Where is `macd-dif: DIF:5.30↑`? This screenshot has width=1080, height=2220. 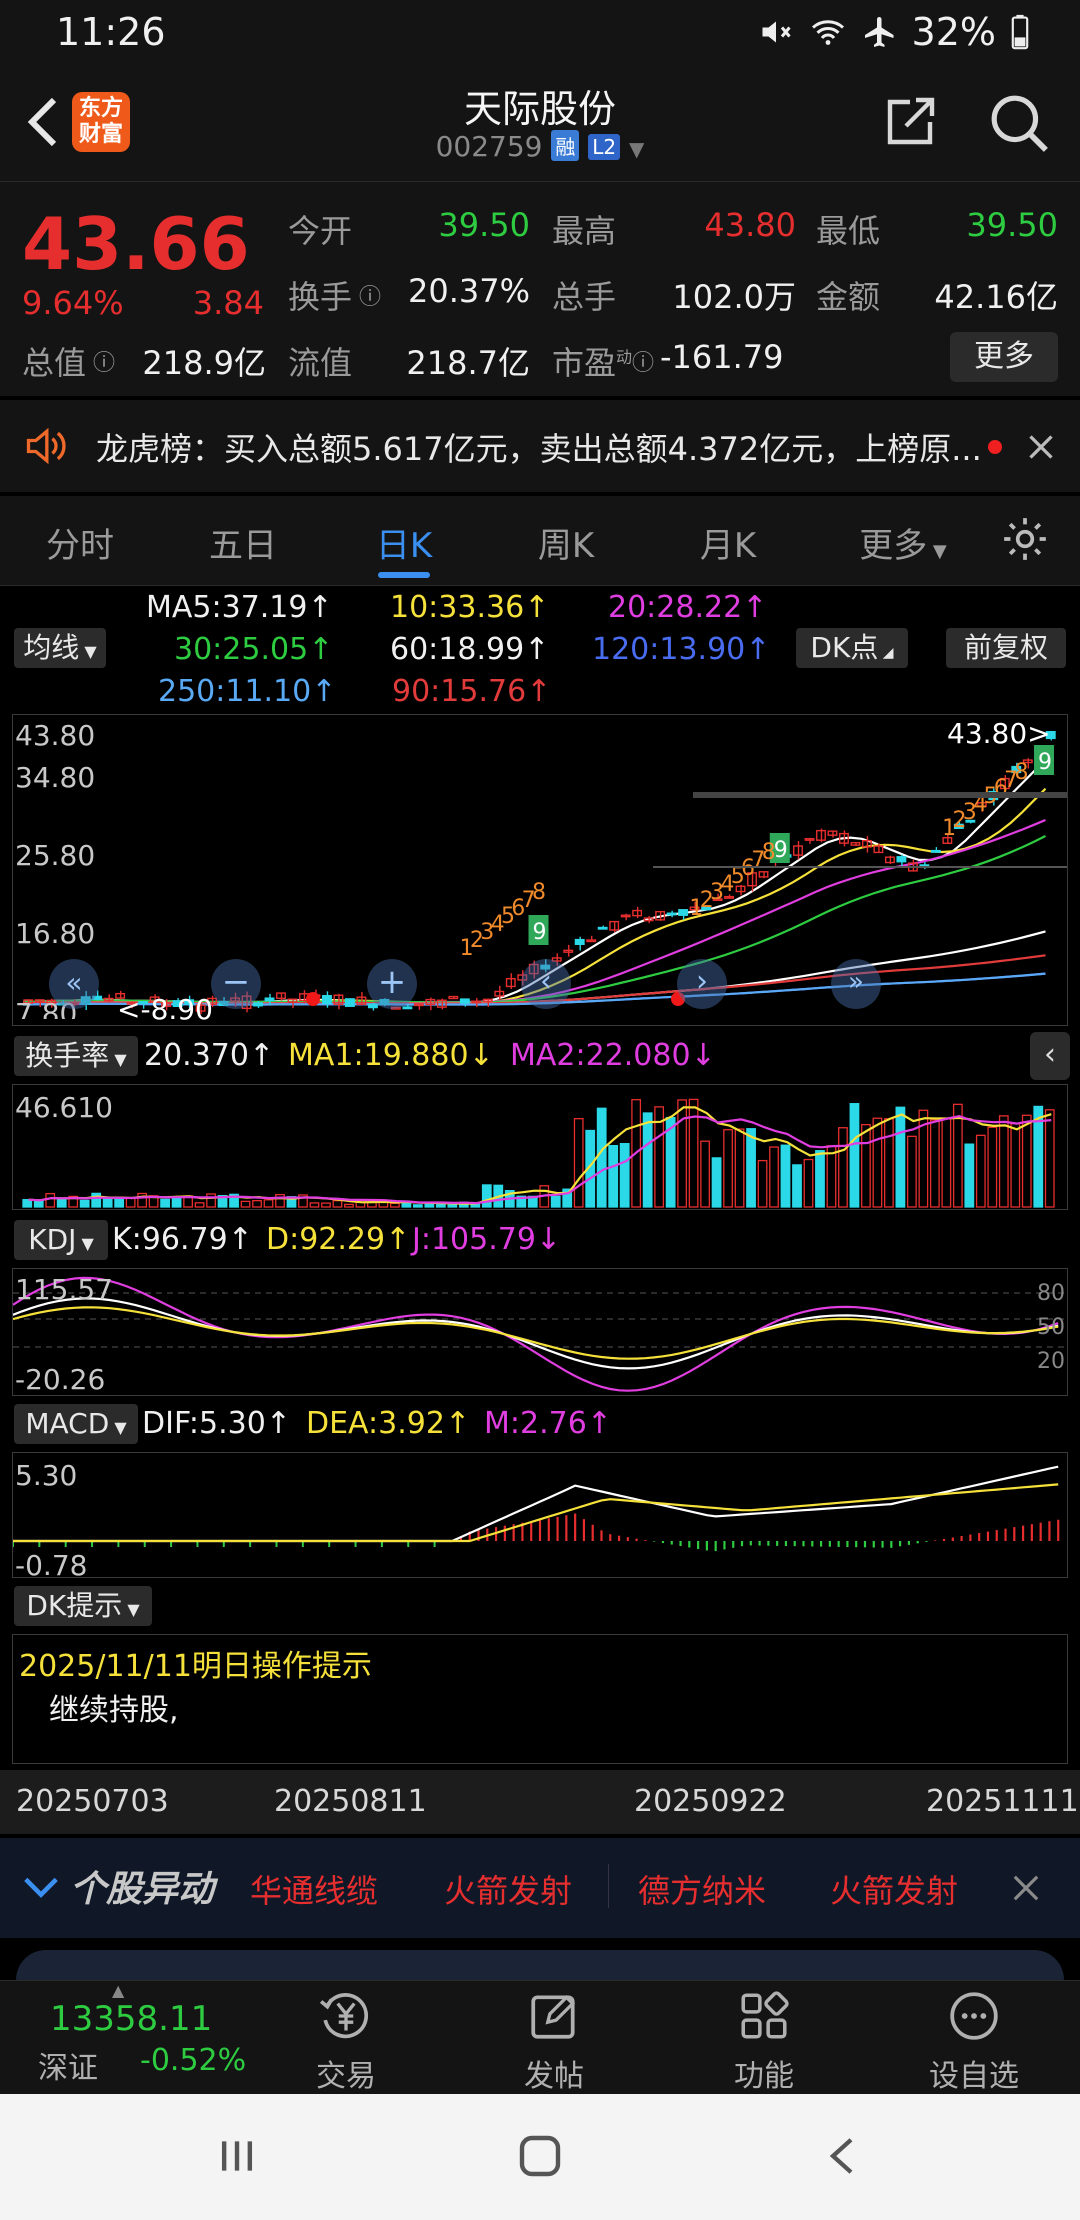
macd-dif: DIF:5.30↑ is located at coordinates (216, 1423).